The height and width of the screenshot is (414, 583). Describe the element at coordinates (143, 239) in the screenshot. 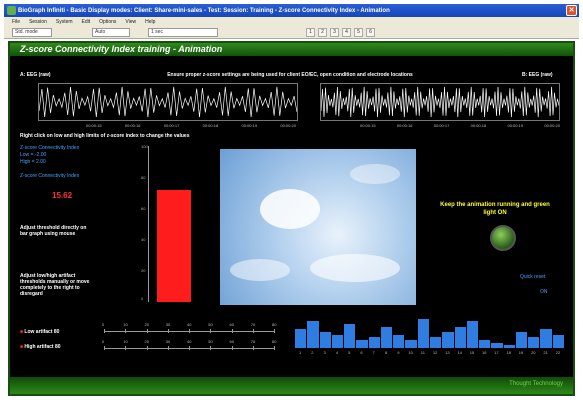

I see `gauge-tick: 40` at that location.